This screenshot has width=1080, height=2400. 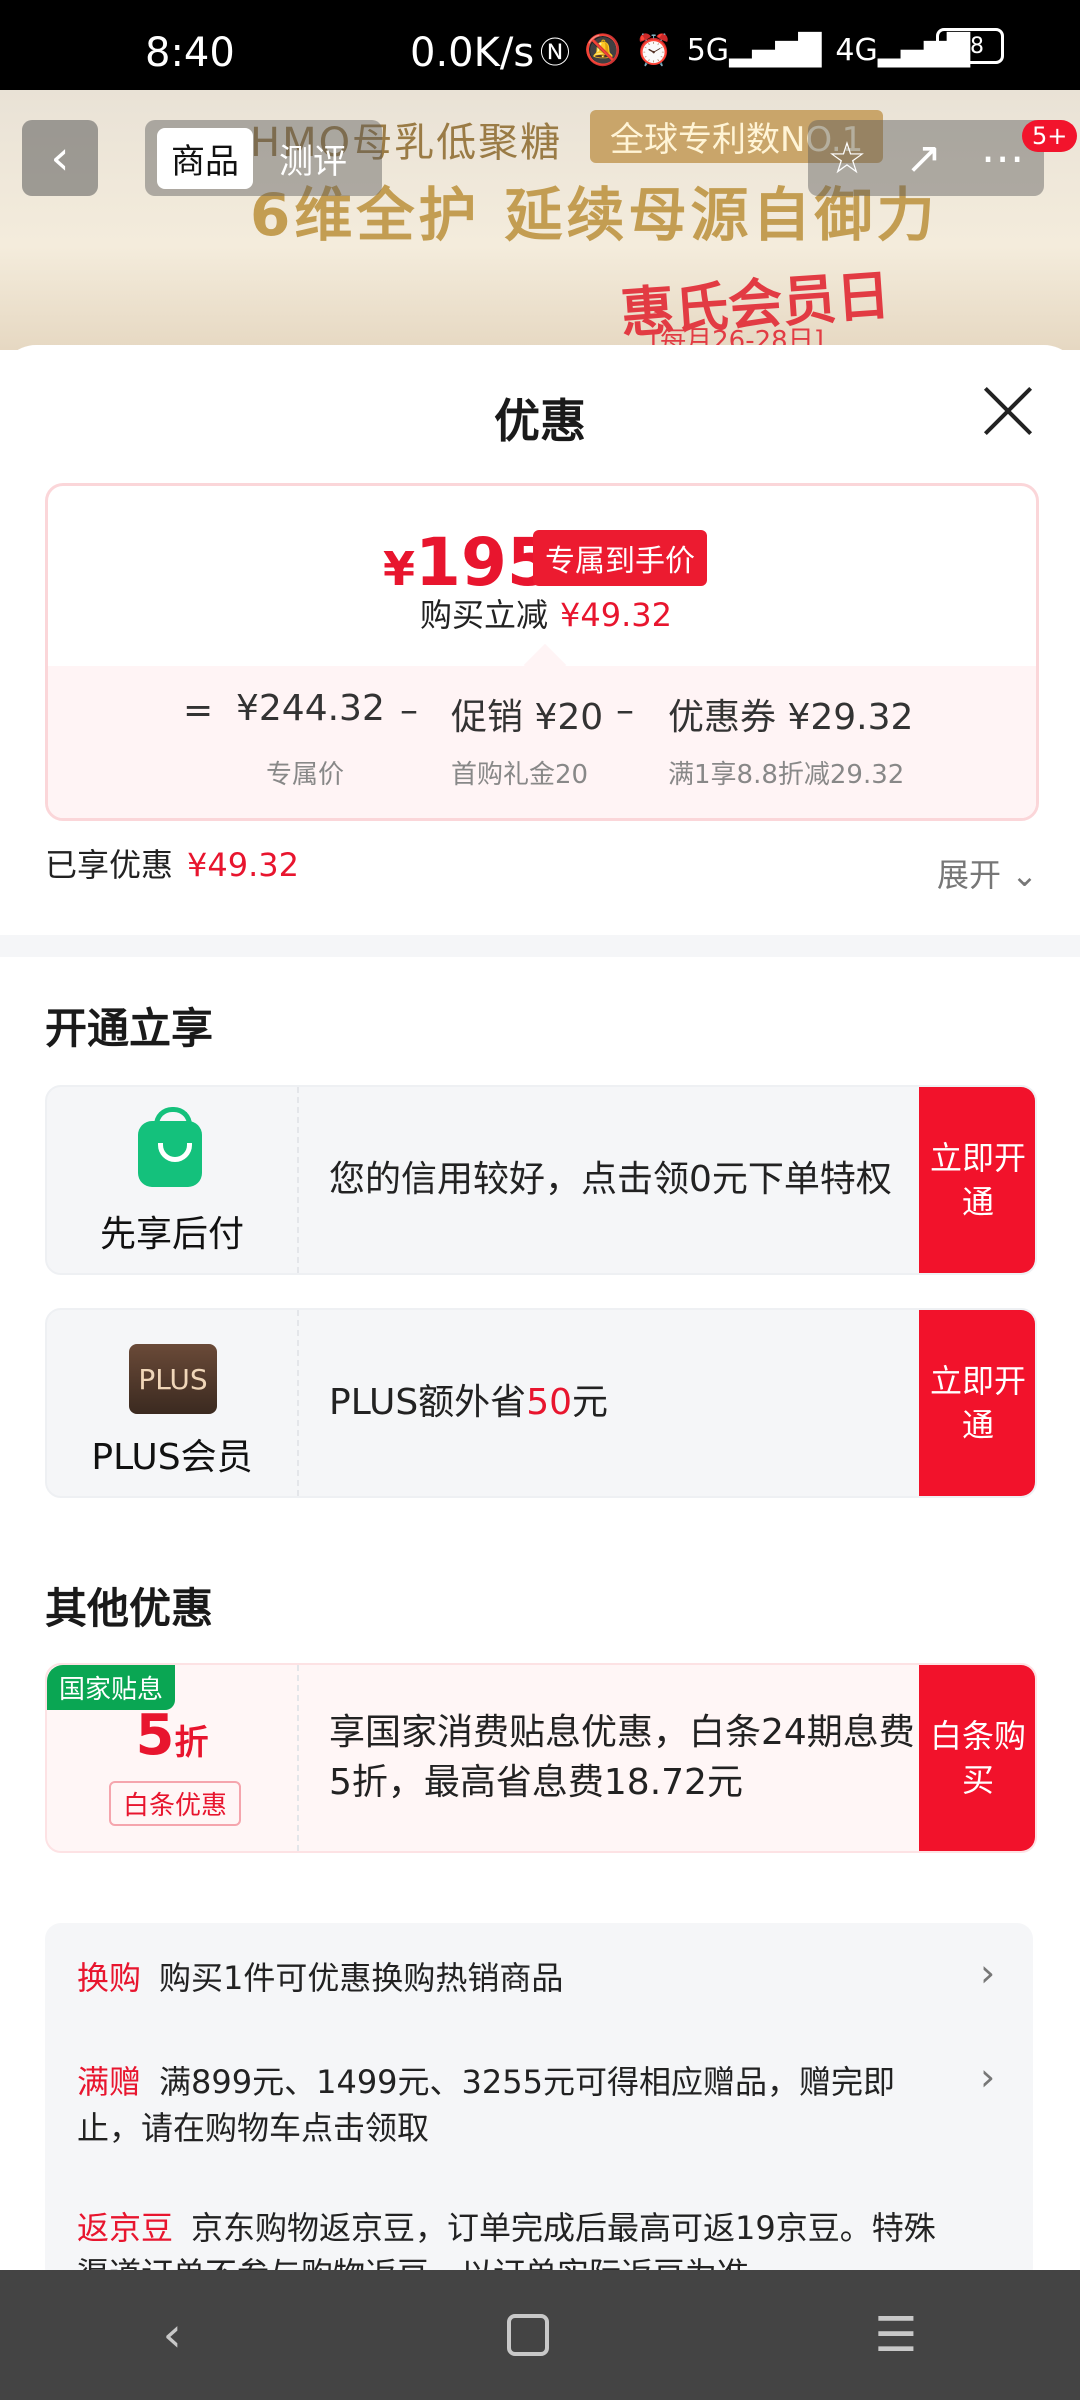 What do you see at coordinates (610, 1179) in the screenshot?
I see `pay-later-text: 您的信用较好，点击领0元下单特权` at bounding box center [610, 1179].